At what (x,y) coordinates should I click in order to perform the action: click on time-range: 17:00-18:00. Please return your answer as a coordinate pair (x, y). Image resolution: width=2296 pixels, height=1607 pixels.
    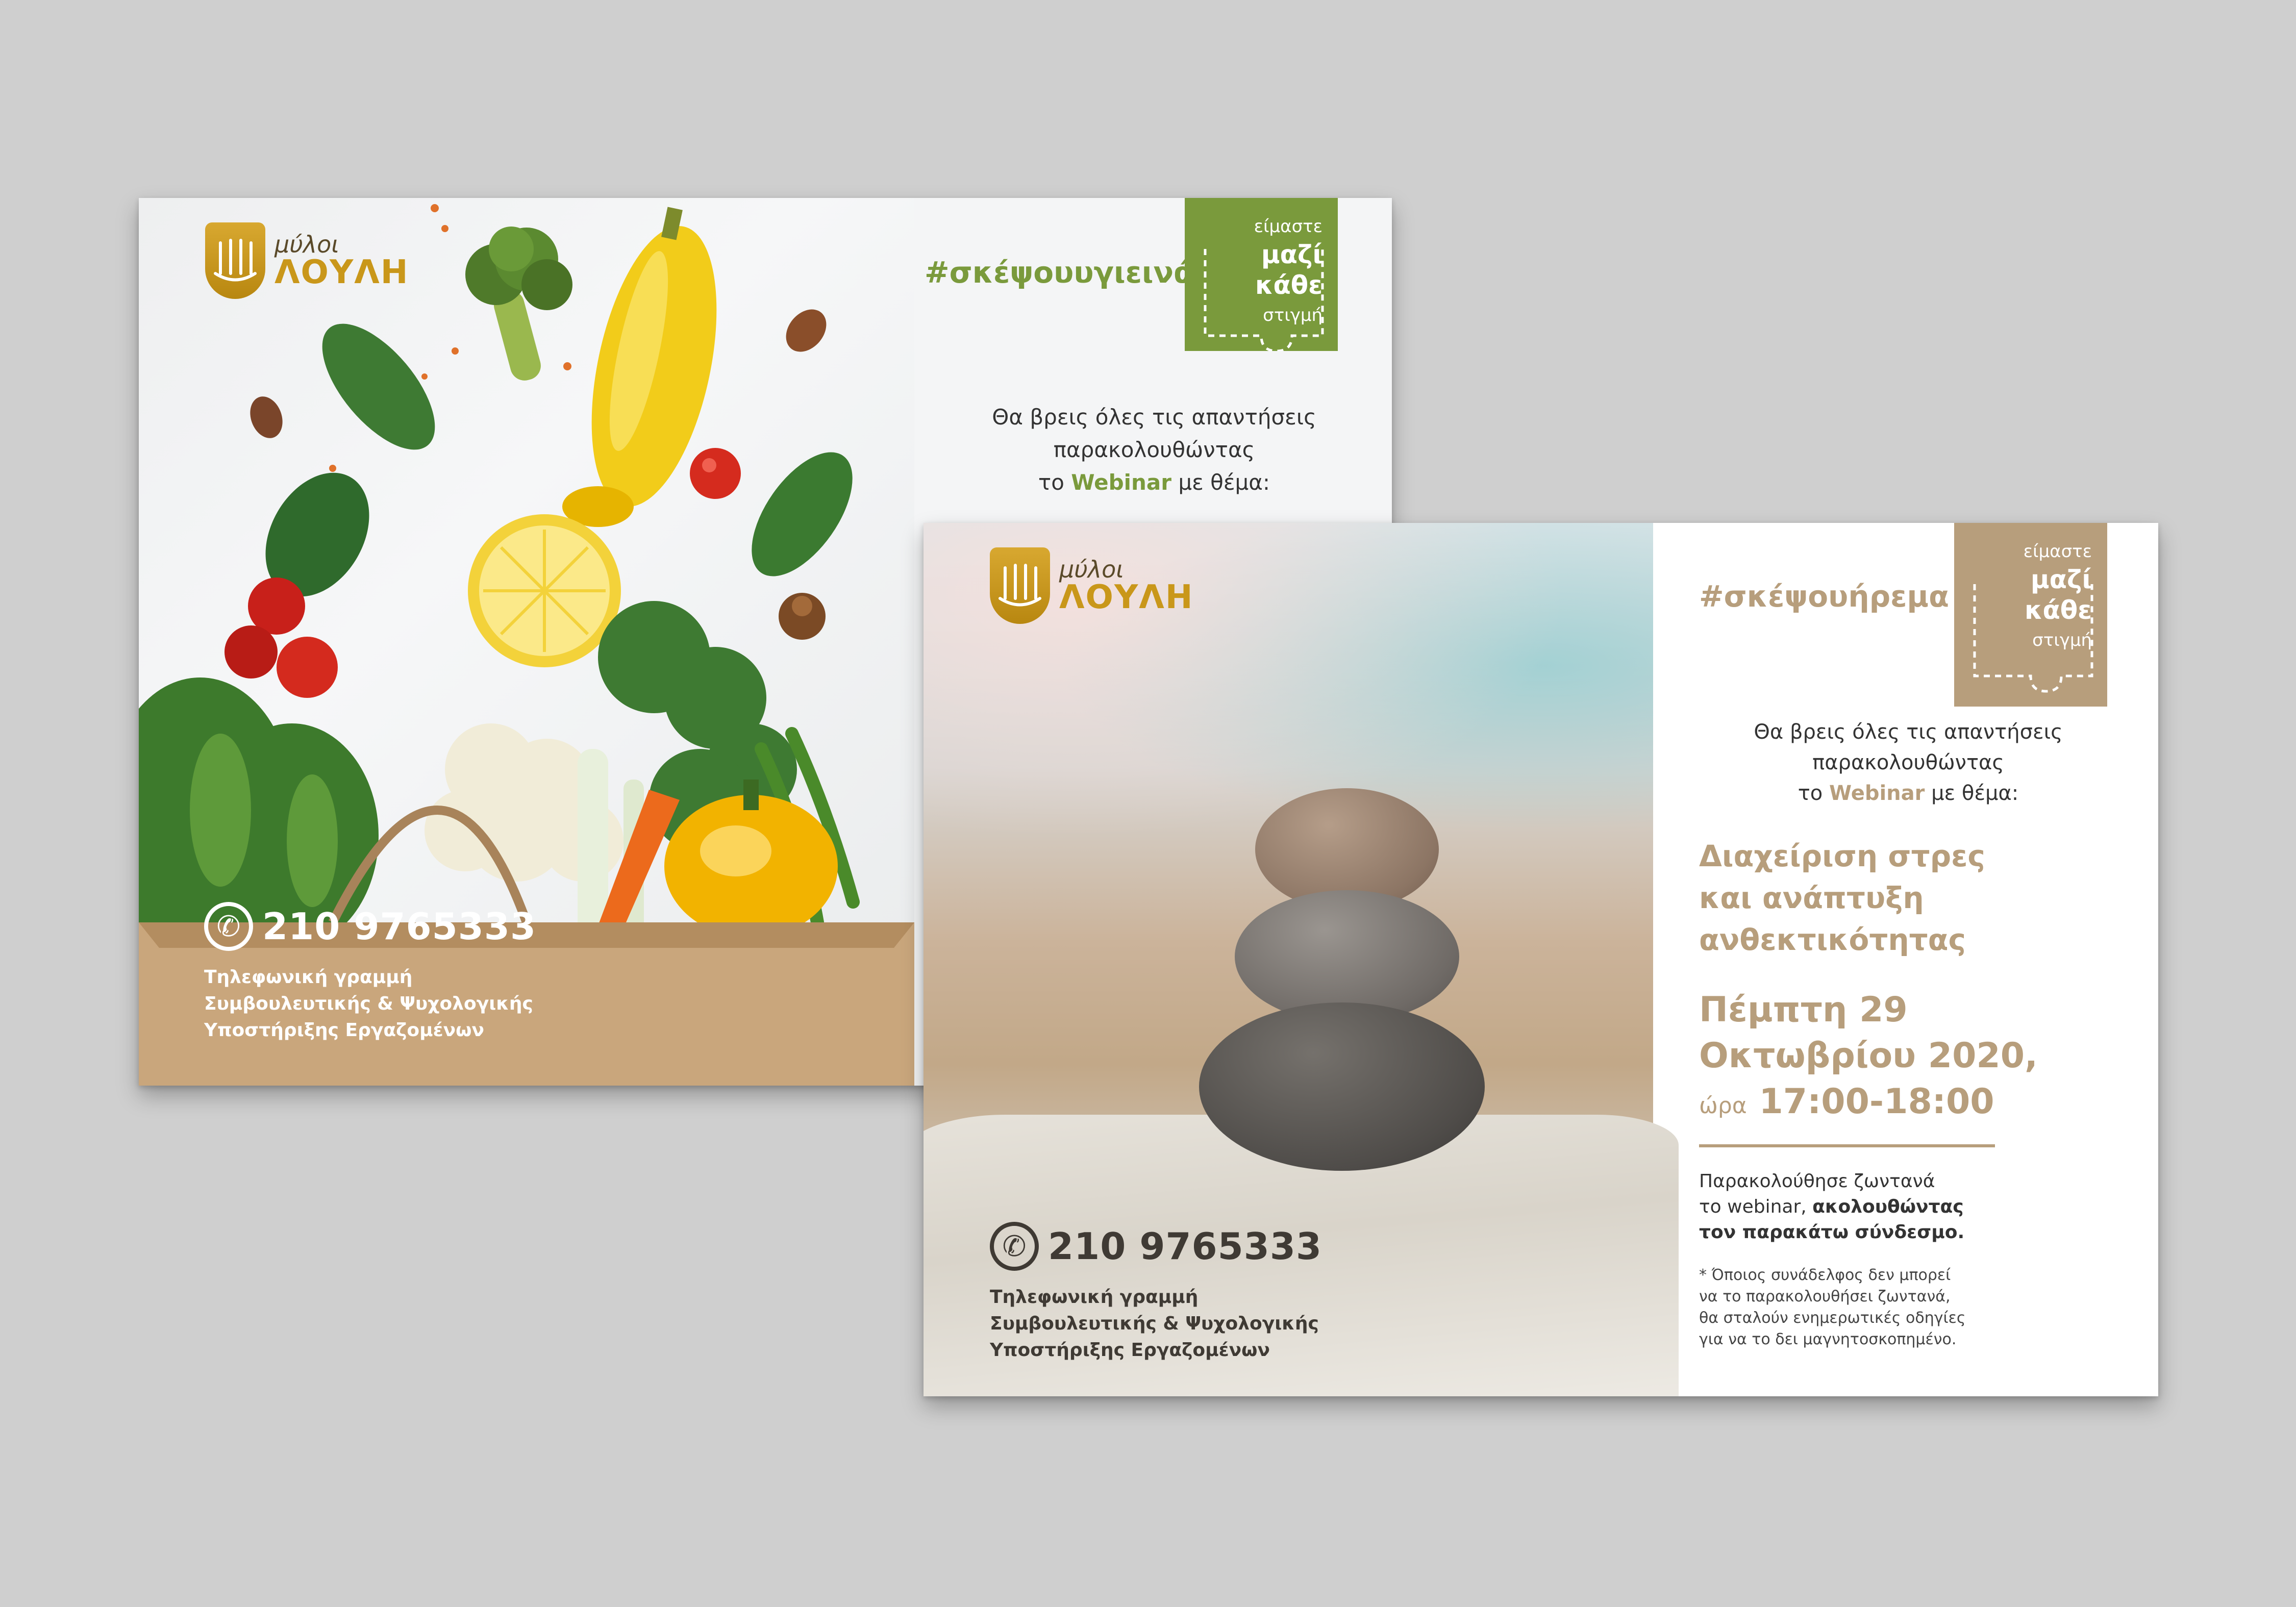
    Looking at the image, I should click on (1876, 1102).